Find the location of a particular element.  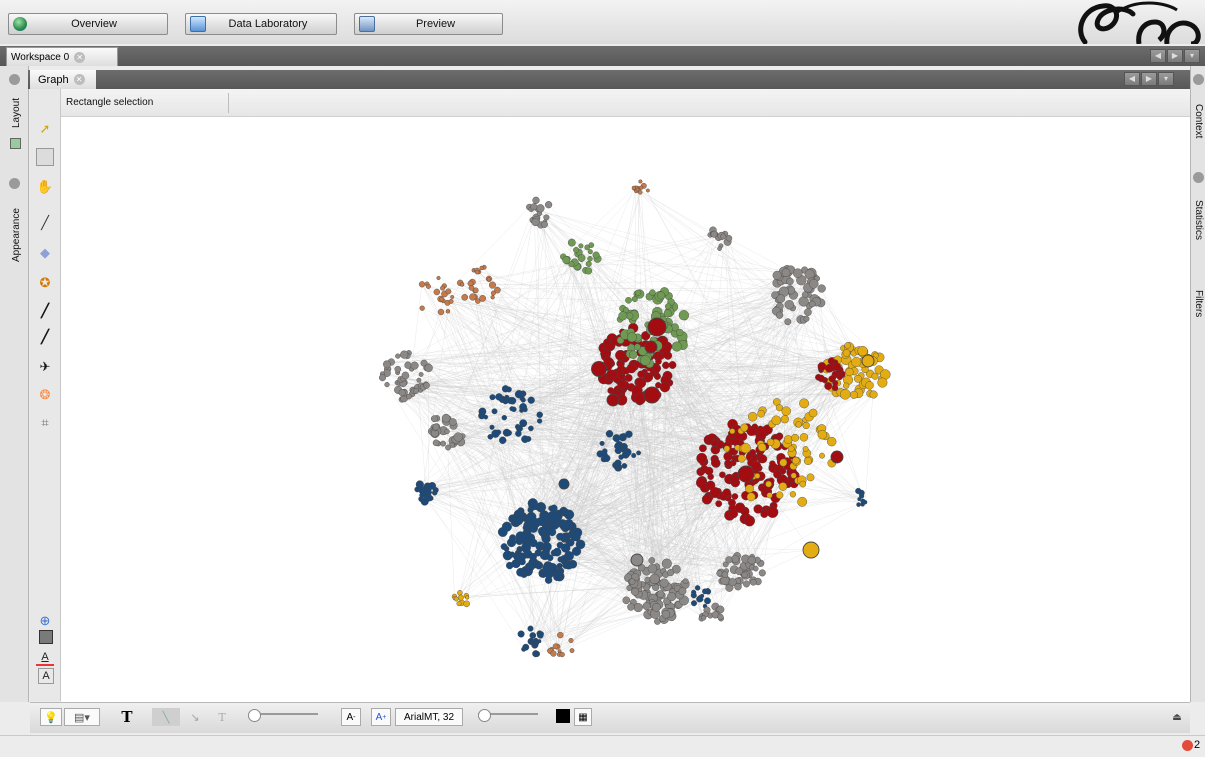

label-color-icon: A is located at coordinates (45, 658).